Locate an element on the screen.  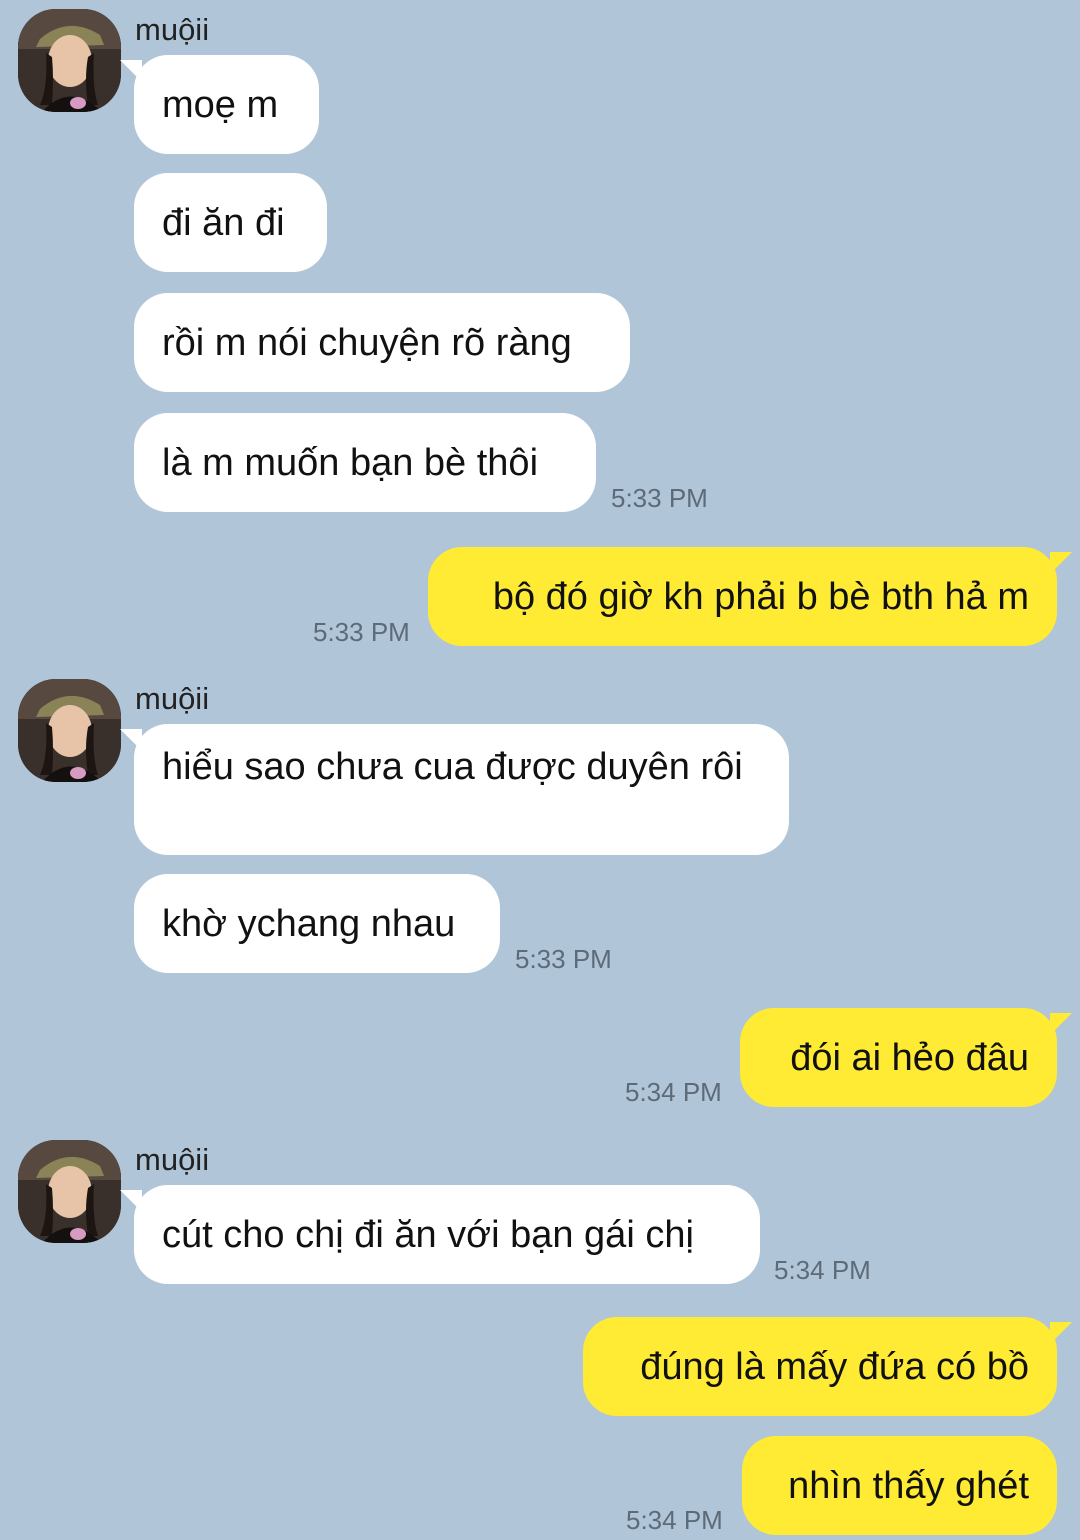
message-bubble-outgoing: đói ai hẻo đâu is located at coordinates (898, 1057).